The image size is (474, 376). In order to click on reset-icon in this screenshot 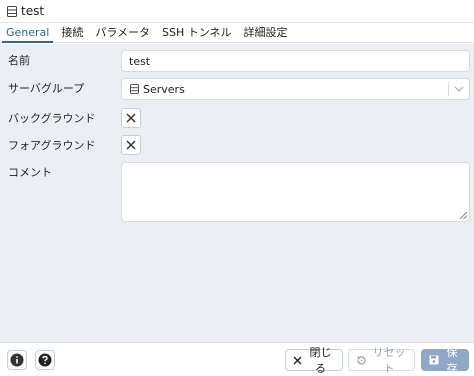, I will do `click(361, 360)`.